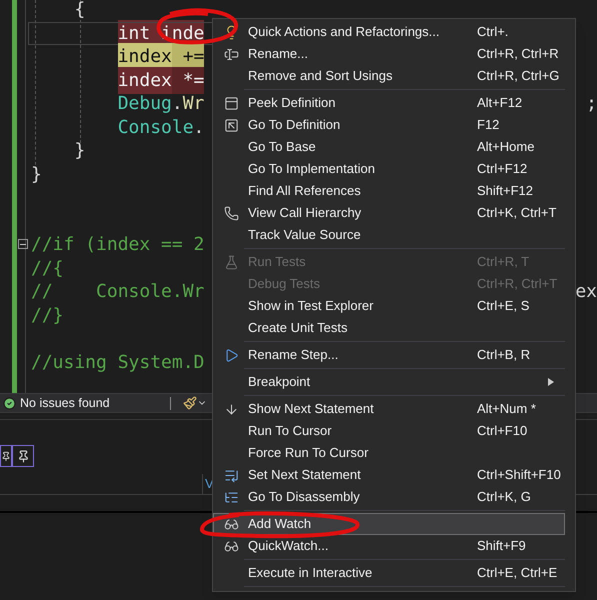  I want to click on code-cleanup-button, so click(194, 403).